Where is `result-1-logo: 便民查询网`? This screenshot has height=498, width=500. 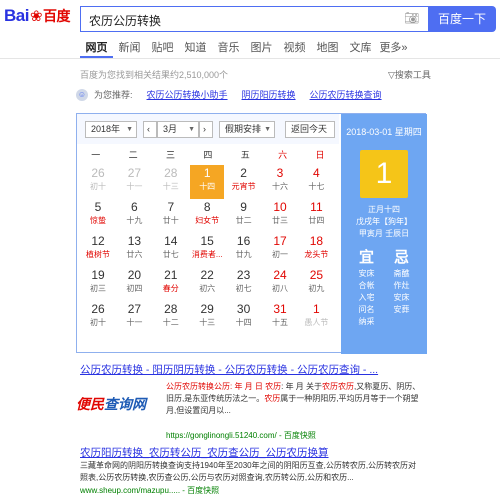
result-1-logo: 便民查询网 is located at coordinates (113, 406).